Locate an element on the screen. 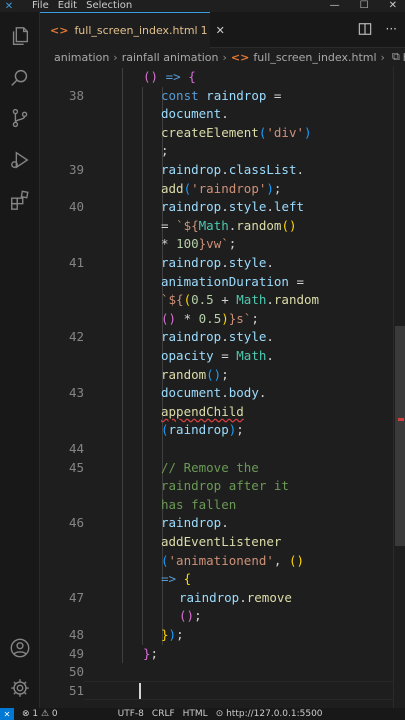  tab-actions: ··· is located at coordinates (377, 29).